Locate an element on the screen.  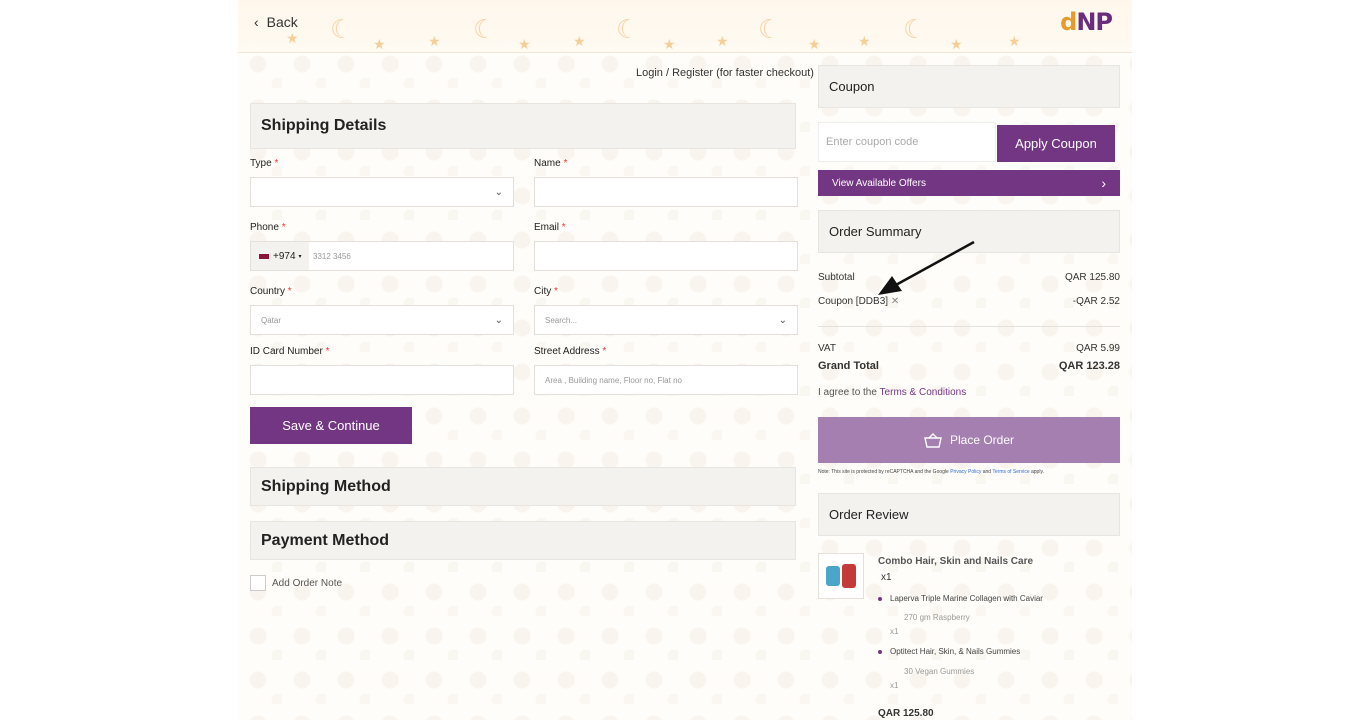
city-select: Search... ⌄ is located at coordinates (666, 320).